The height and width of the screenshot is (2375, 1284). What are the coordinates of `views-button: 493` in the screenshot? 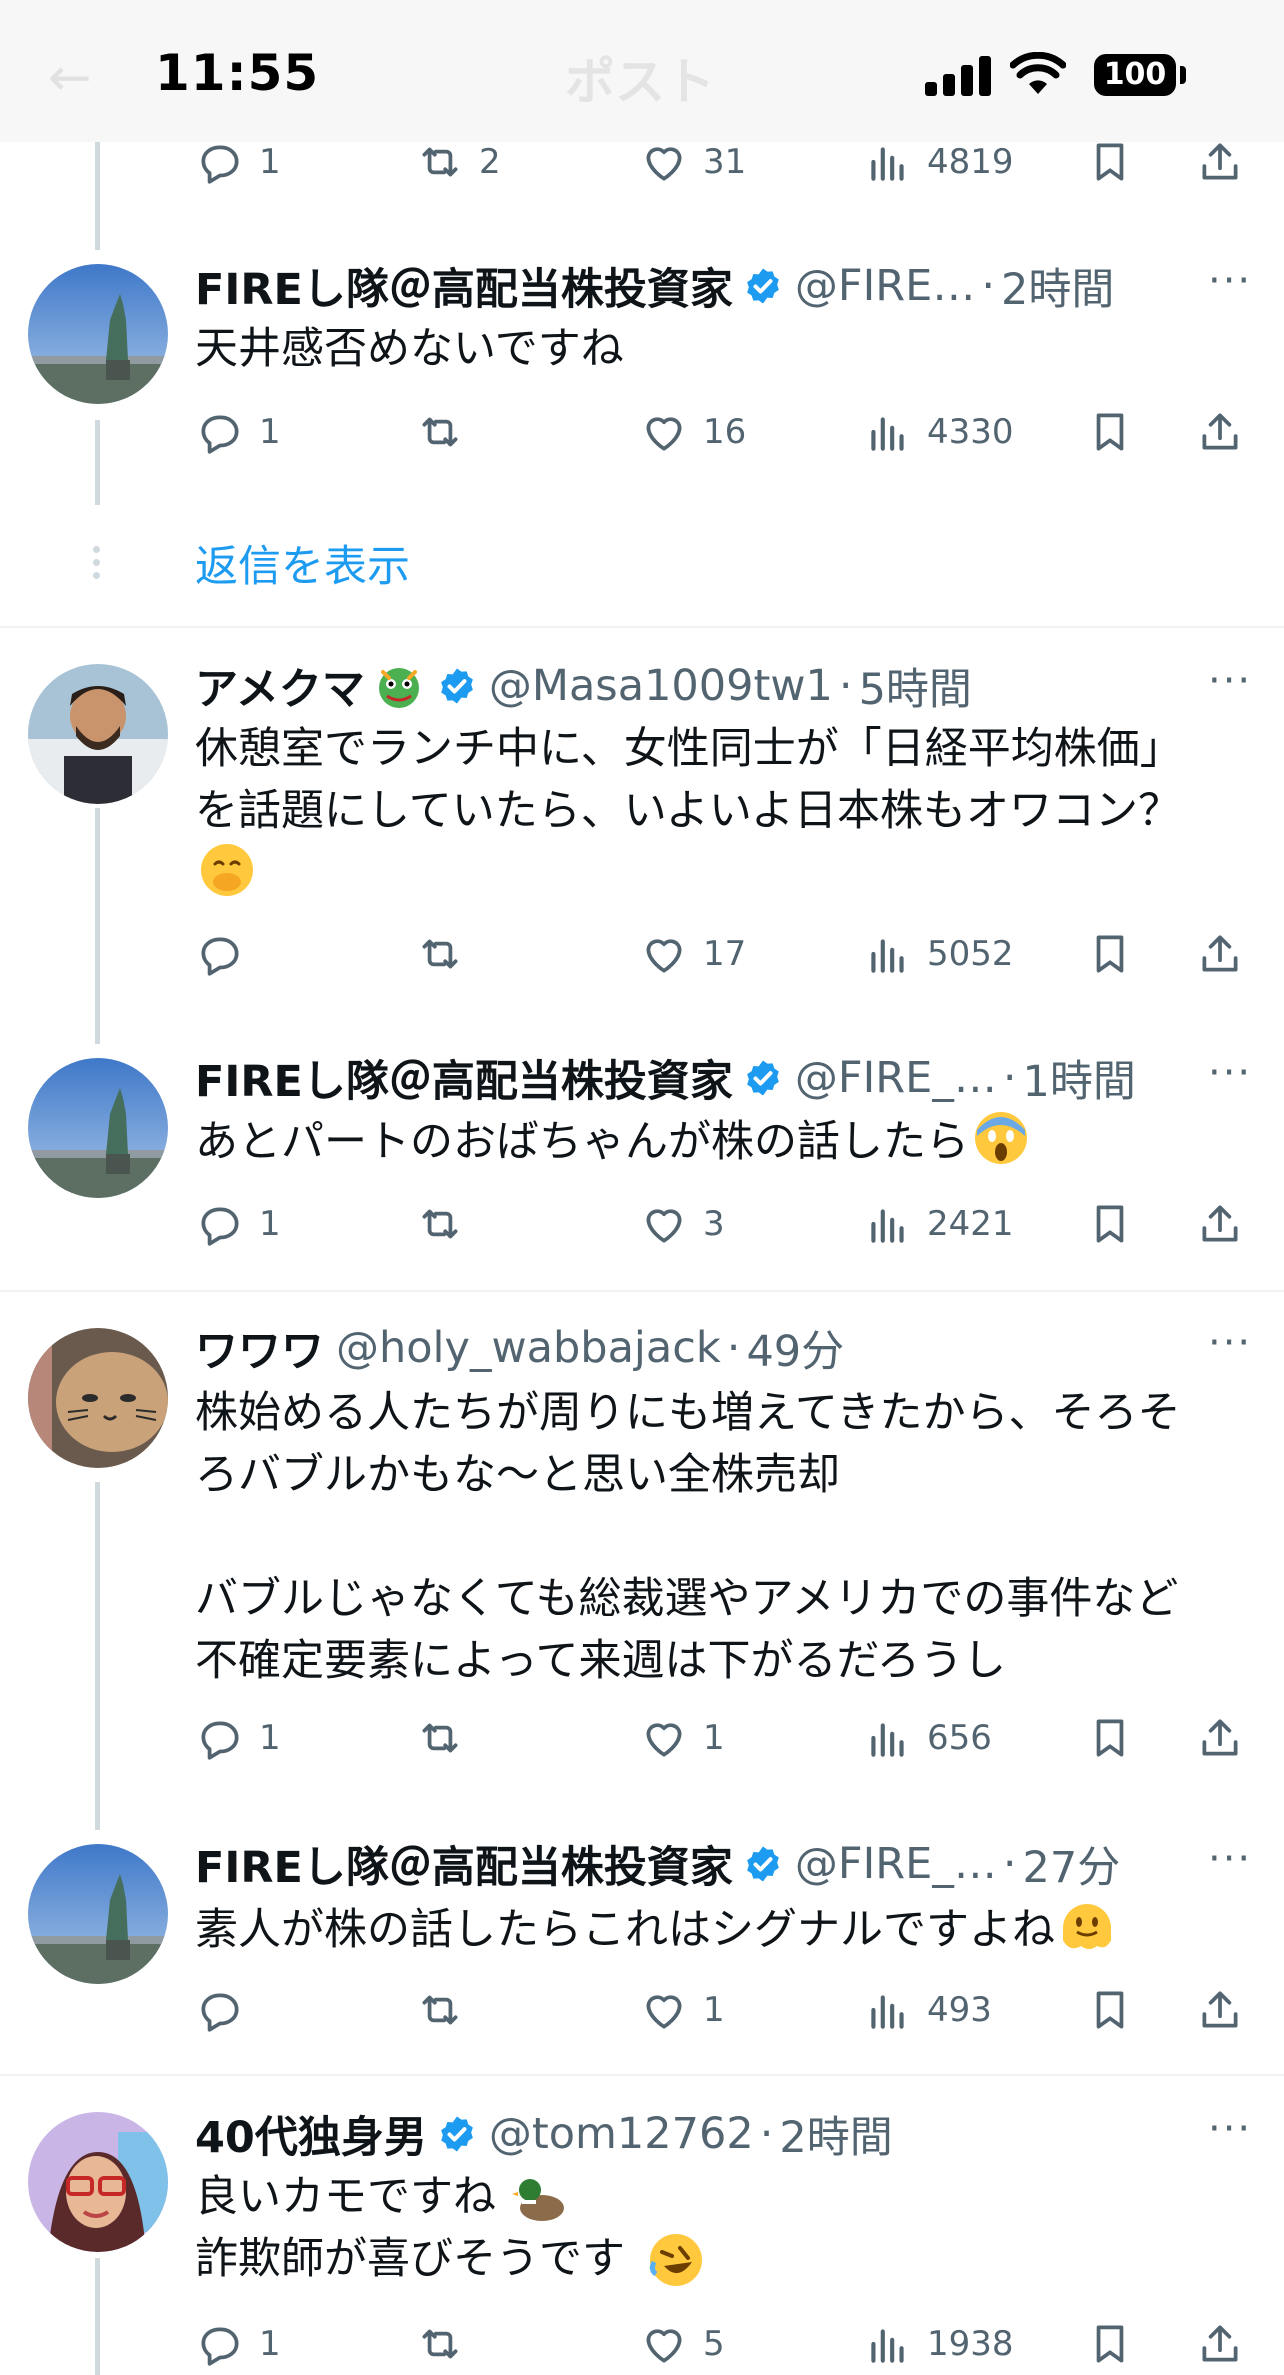 It's located at (927, 2010).